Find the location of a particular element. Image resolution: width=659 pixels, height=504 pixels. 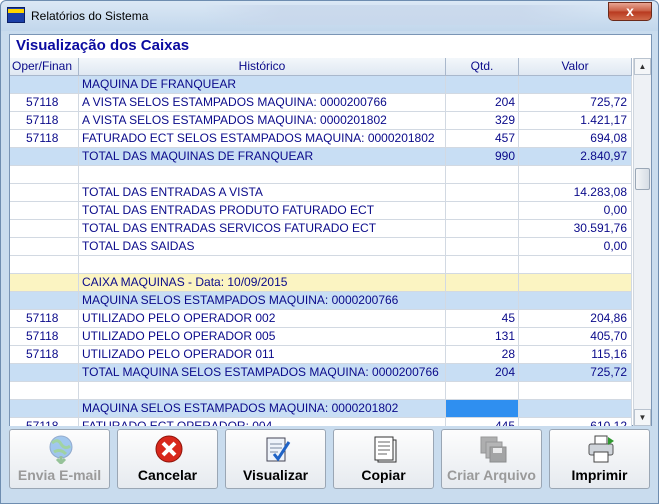

table-cell-hist: MAQUINA DE FRANQUEAR is located at coordinates (262, 85).